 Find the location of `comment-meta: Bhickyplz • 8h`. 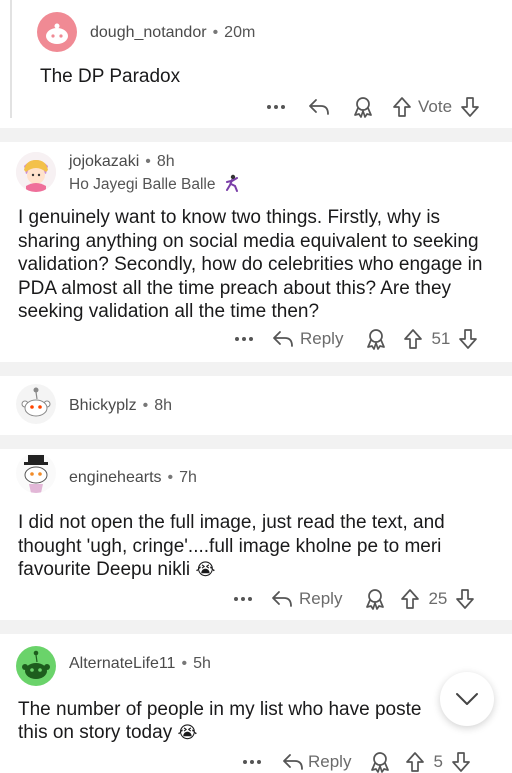

comment-meta: Bhickyplz • 8h is located at coordinates (120, 405).